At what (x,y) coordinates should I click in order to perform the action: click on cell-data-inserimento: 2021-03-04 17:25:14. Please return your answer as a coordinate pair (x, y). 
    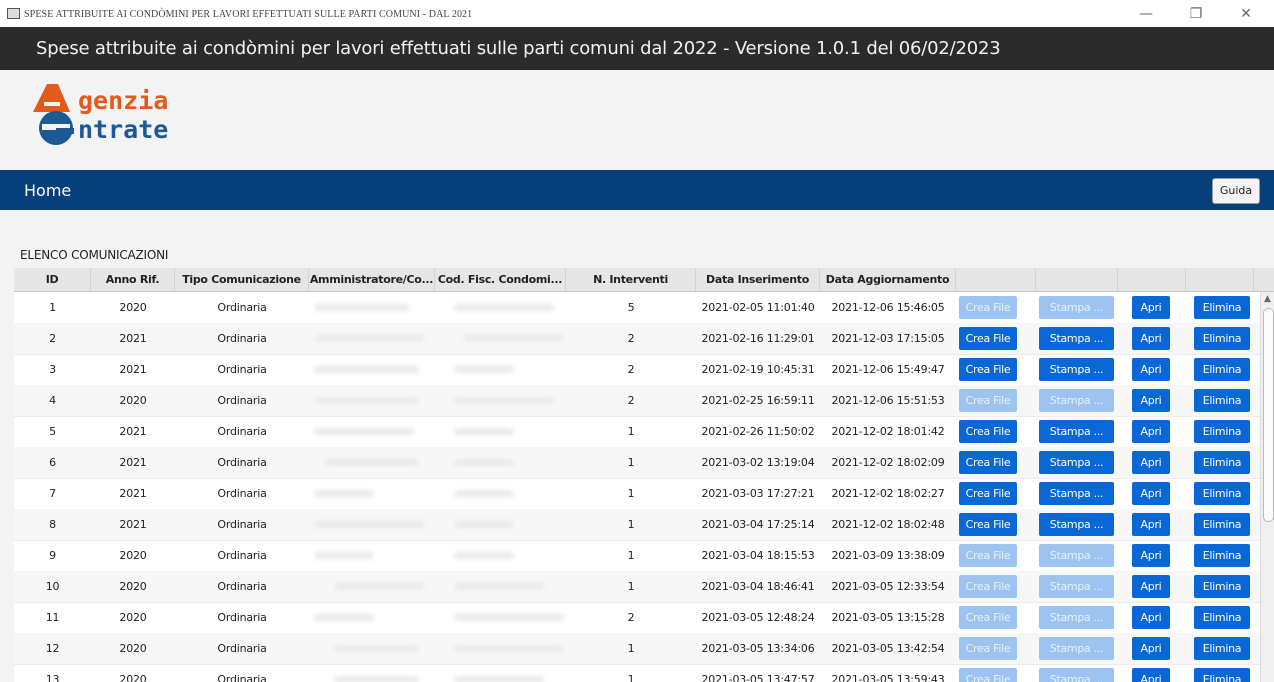
    Looking at the image, I should click on (758, 524).